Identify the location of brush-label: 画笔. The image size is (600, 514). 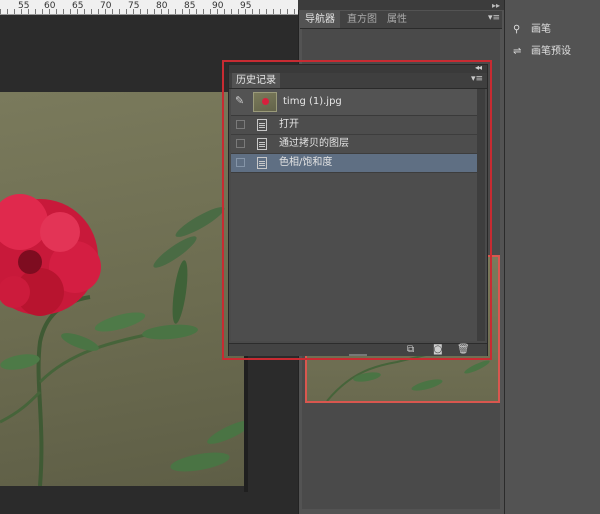
(541, 29).